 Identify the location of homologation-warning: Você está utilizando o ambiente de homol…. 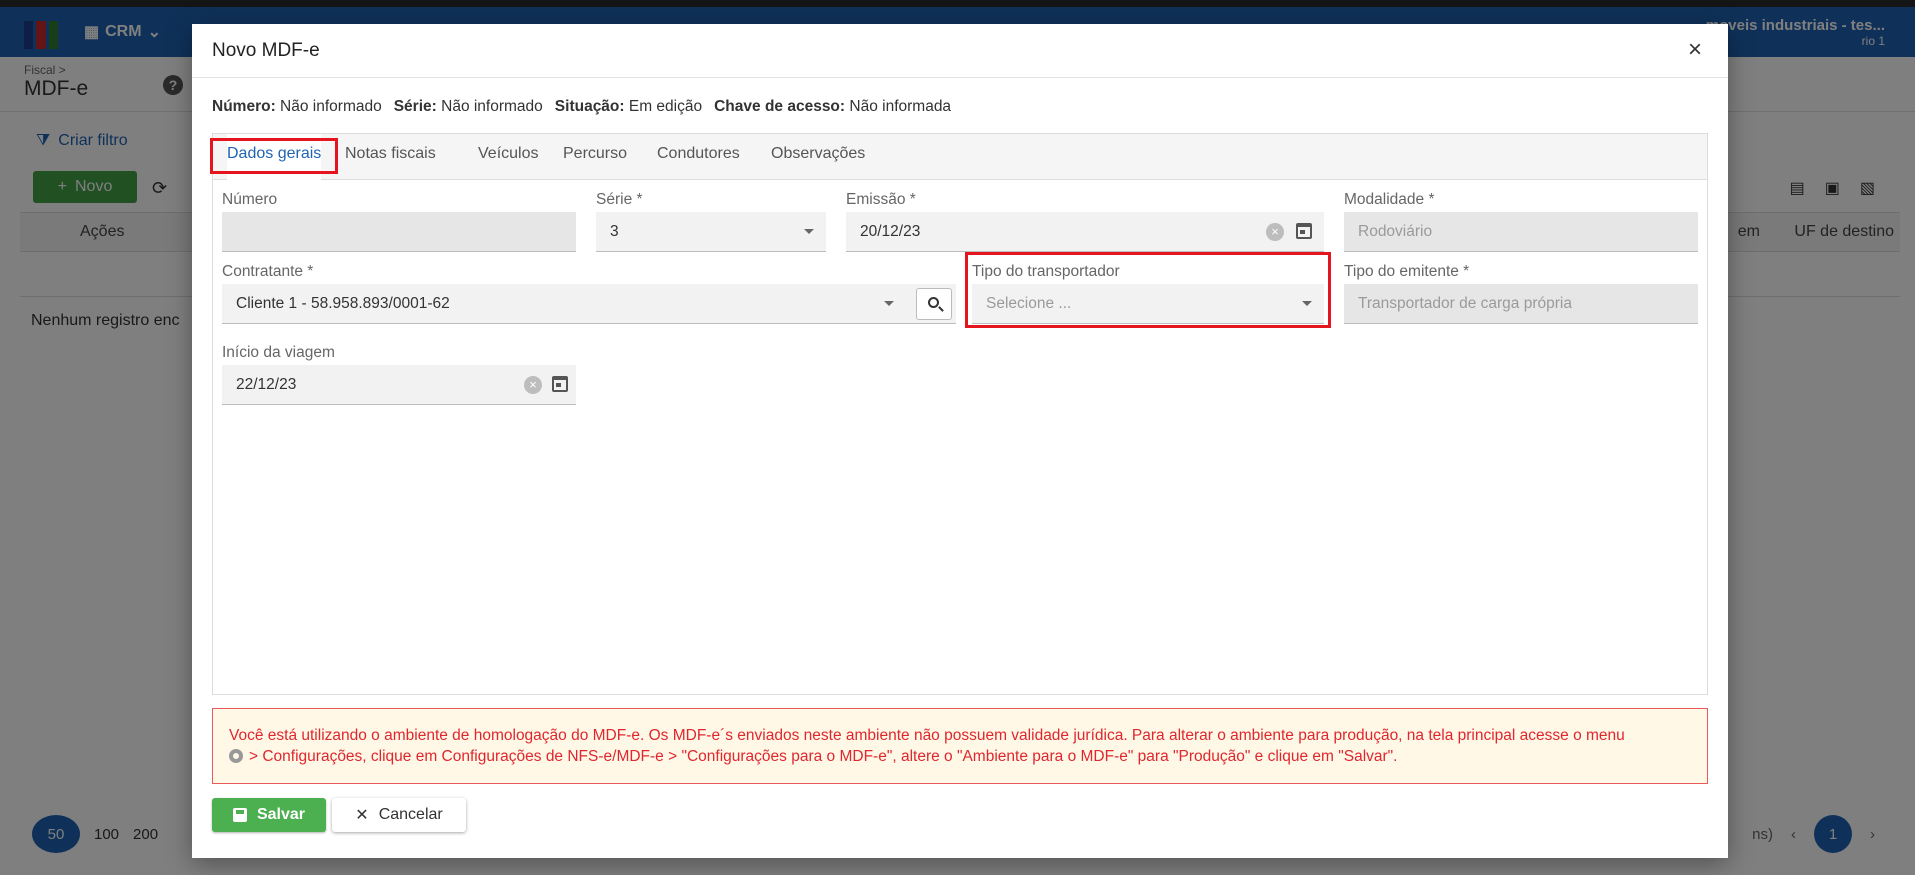
(960, 746).